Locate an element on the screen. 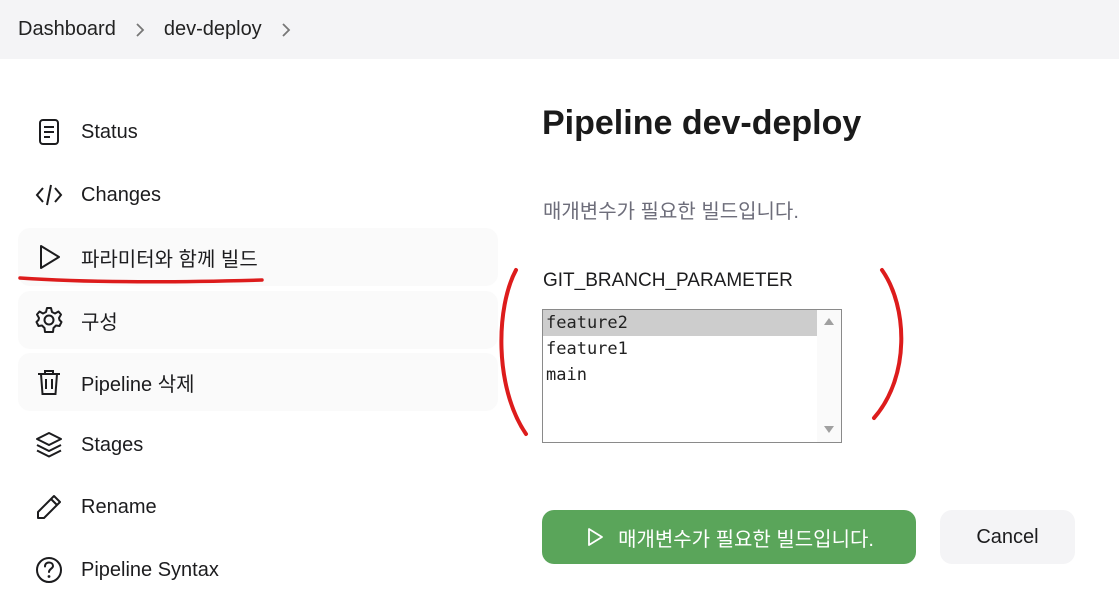  sidebar-item-changes: Changes is located at coordinates (258, 195).